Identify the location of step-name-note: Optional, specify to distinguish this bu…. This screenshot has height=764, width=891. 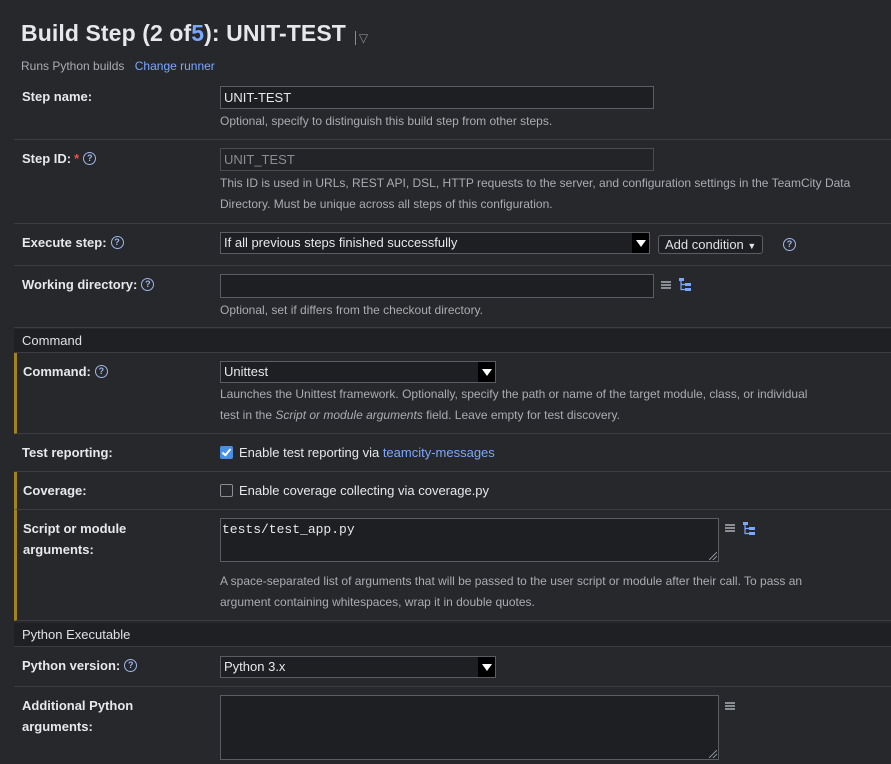
(386, 121).